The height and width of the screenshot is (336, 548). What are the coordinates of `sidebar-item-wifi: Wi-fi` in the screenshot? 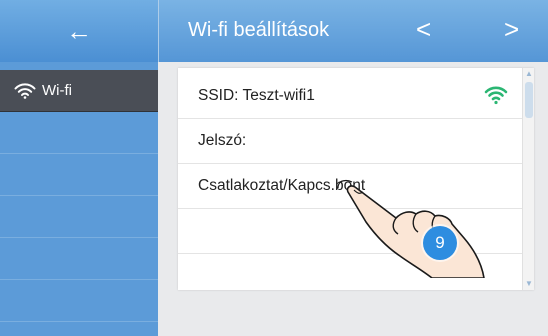 It's located at (79, 91).